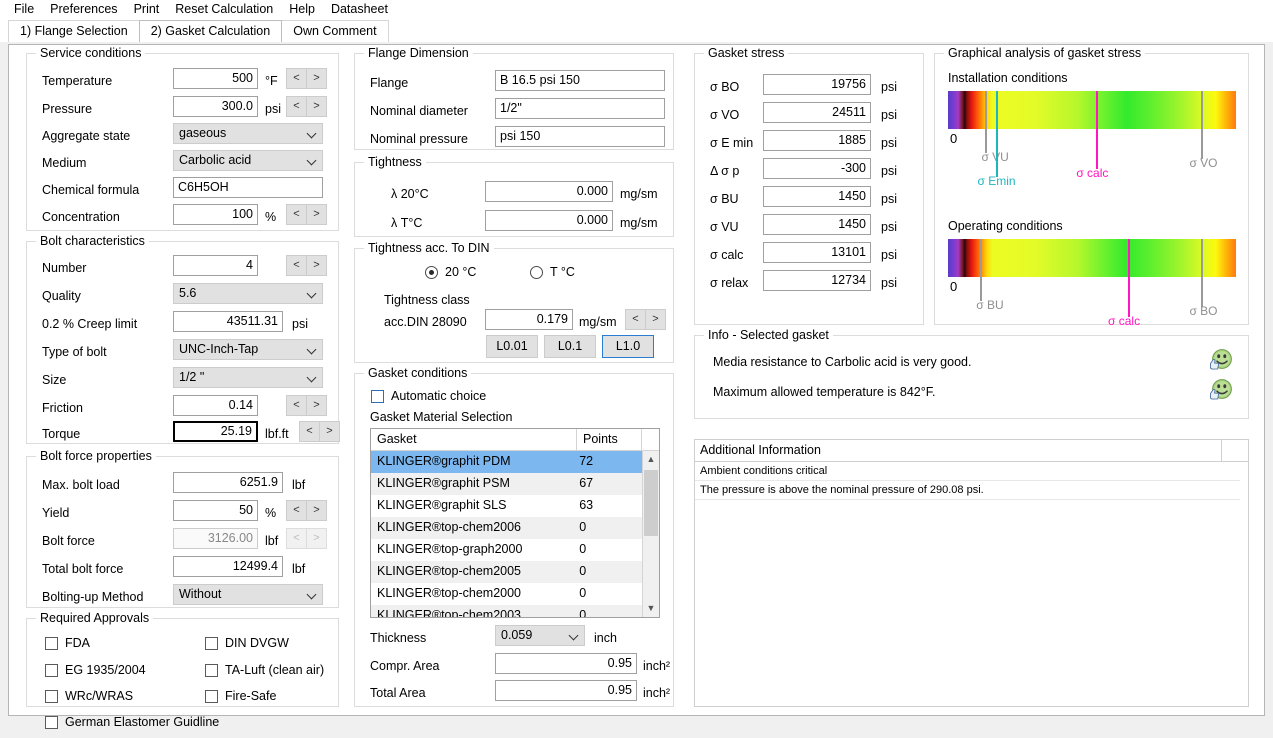  What do you see at coordinates (450, 272) in the screenshot?
I see `radio-20c: 20 °C` at bounding box center [450, 272].